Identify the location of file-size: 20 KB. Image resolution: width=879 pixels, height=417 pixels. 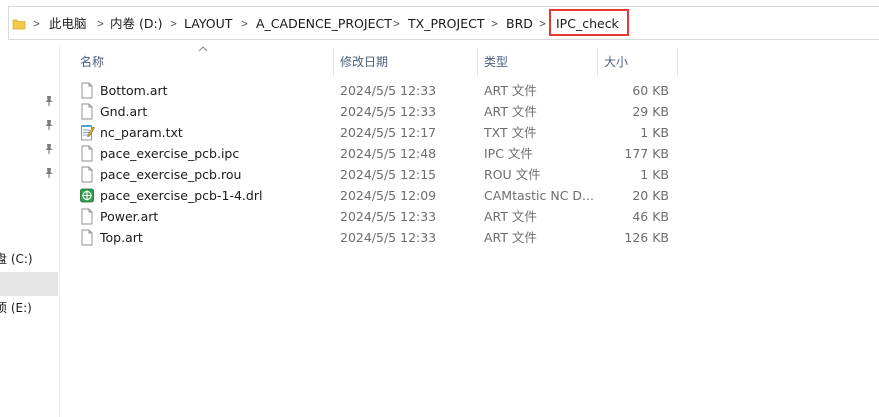
(650, 195).